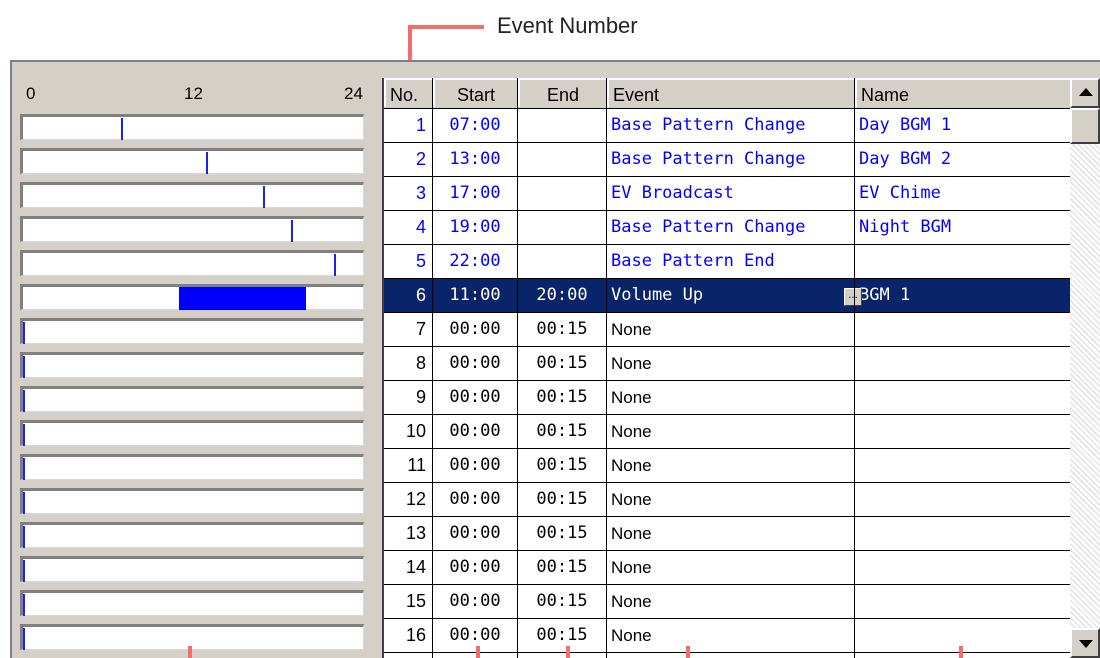 The image size is (1100, 658). Describe the element at coordinates (963, 159) in the screenshot. I see `cell-name: Day BGM 2` at that location.